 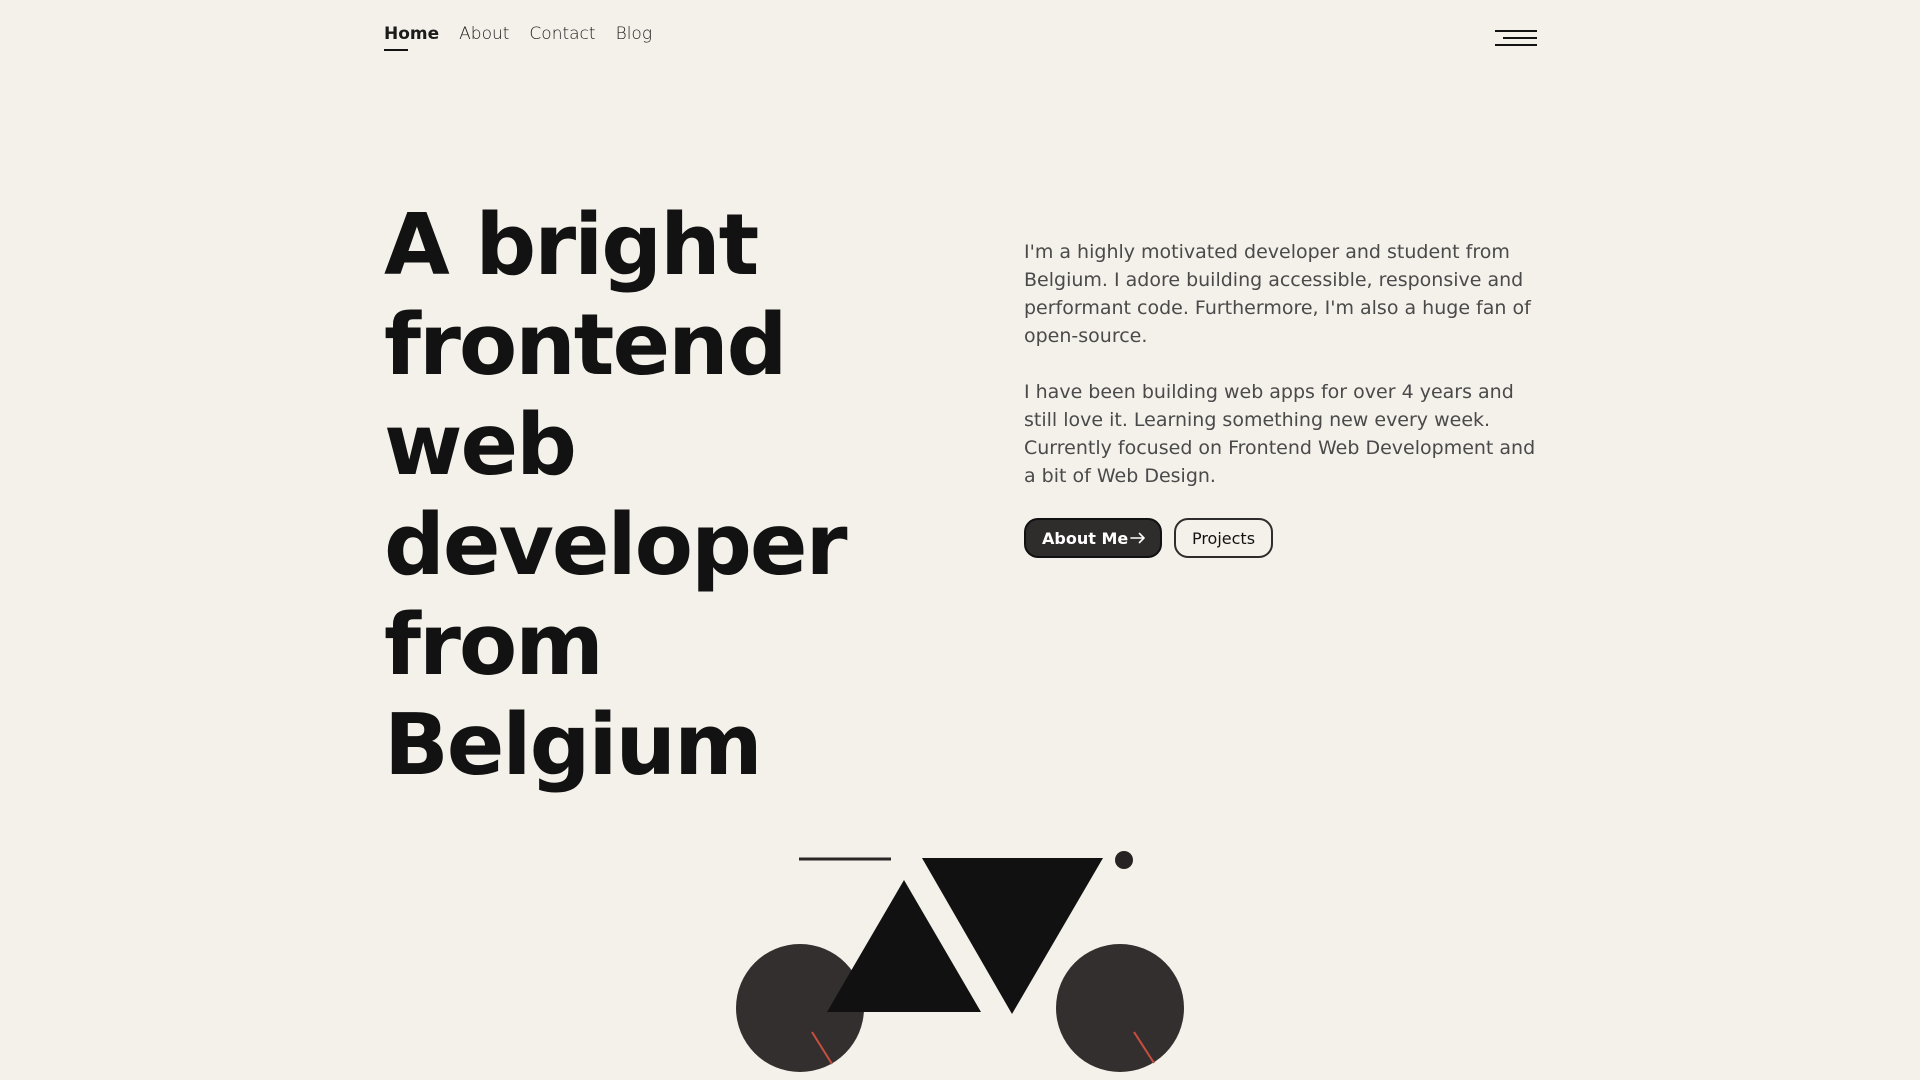 I want to click on projects-button-label: Projects, so click(x=1223, y=538).